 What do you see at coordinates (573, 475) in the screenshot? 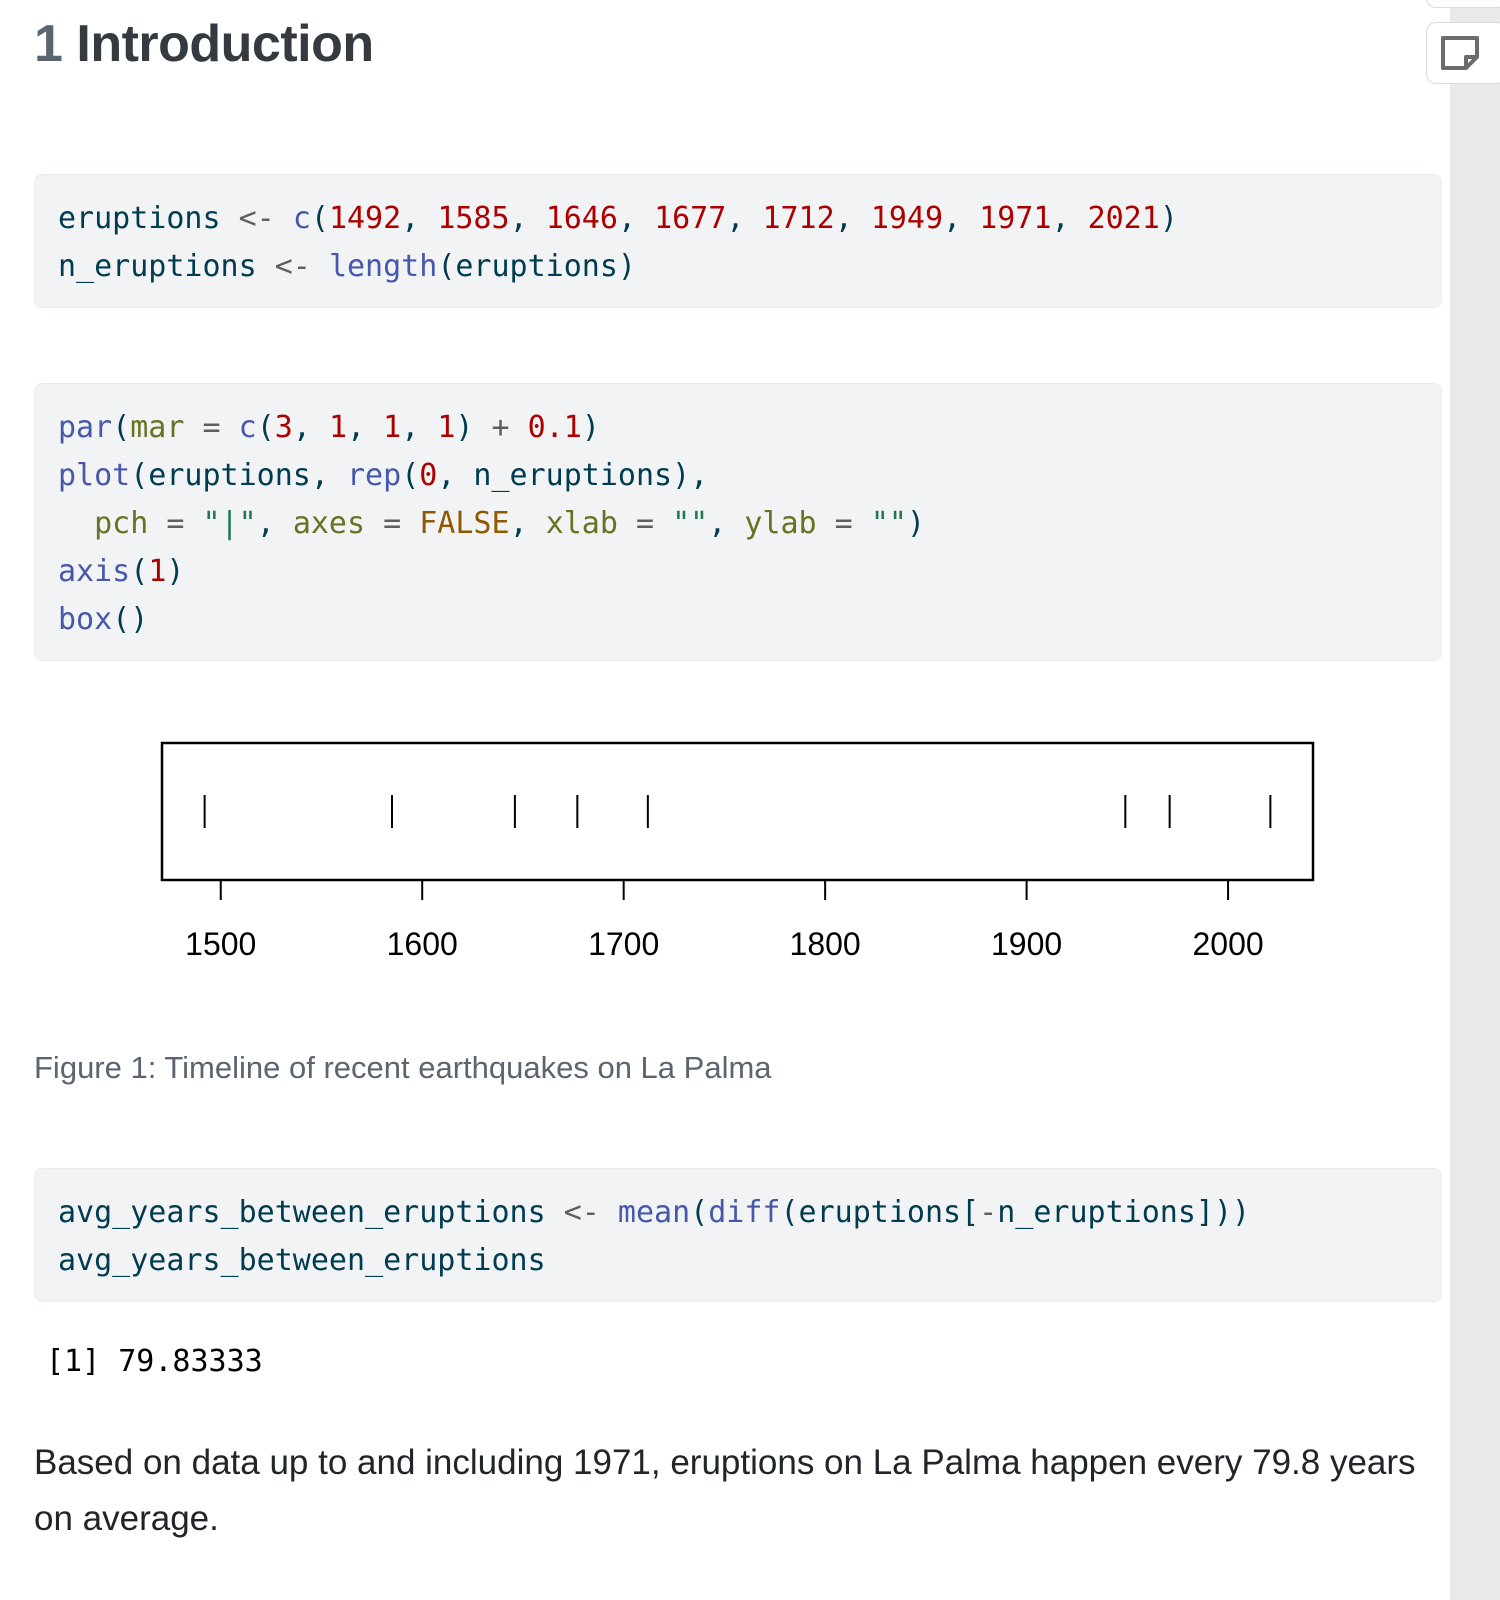
I see `code-token: , n_eruptions),` at bounding box center [573, 475].